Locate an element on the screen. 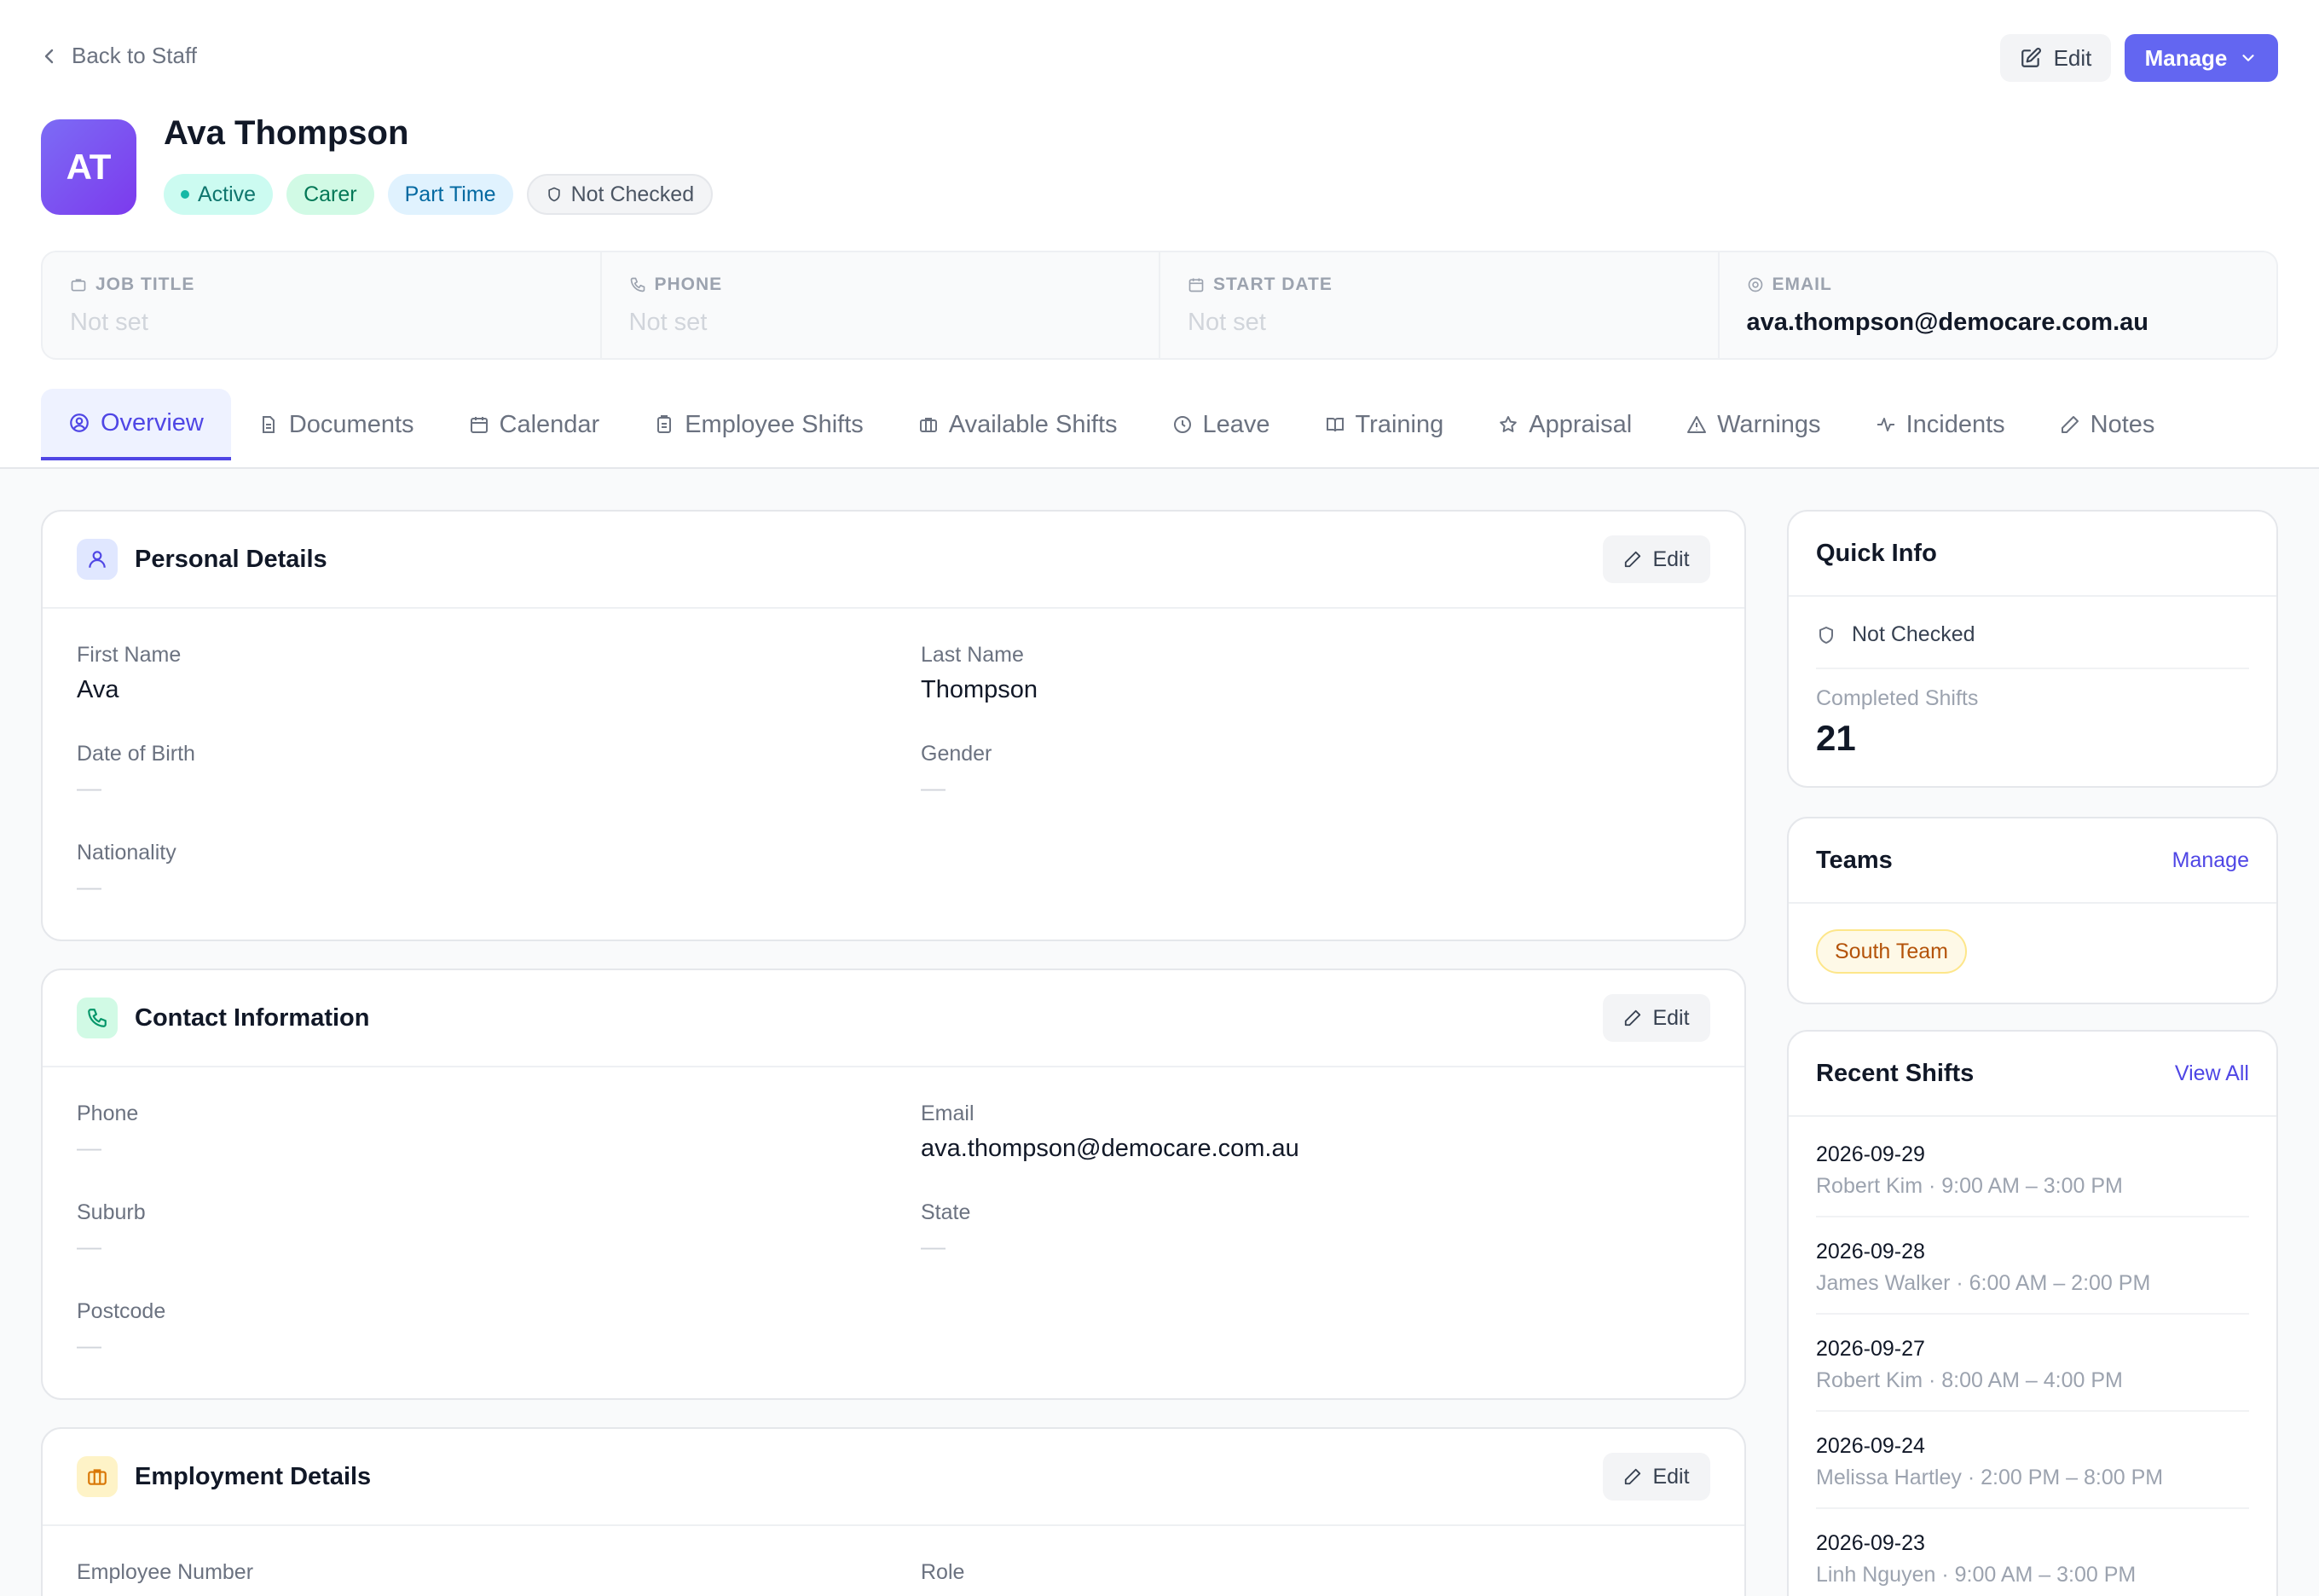 Image resolution: width=2319 pixels, height=1596 pixels. suburb-label: Suburb is located at coordinates (112, 1212).